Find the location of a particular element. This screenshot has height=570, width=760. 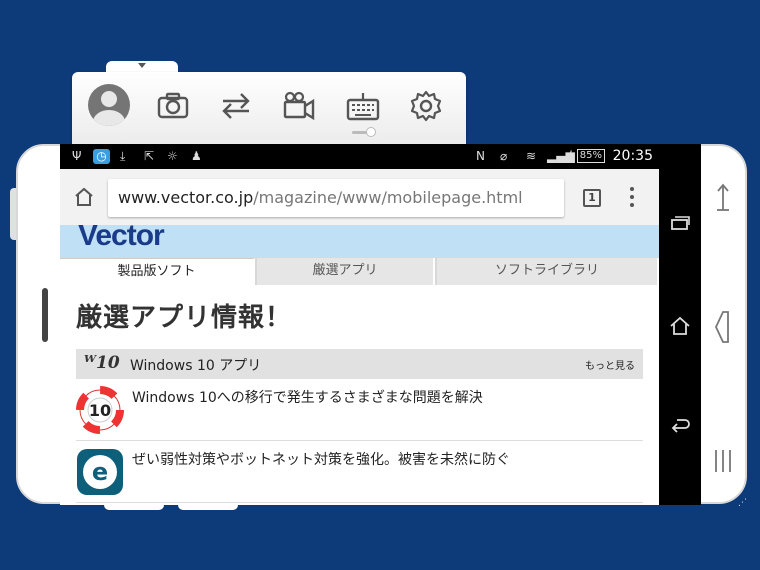

usb-icon: Ψ is located at coordinates (77, 156).